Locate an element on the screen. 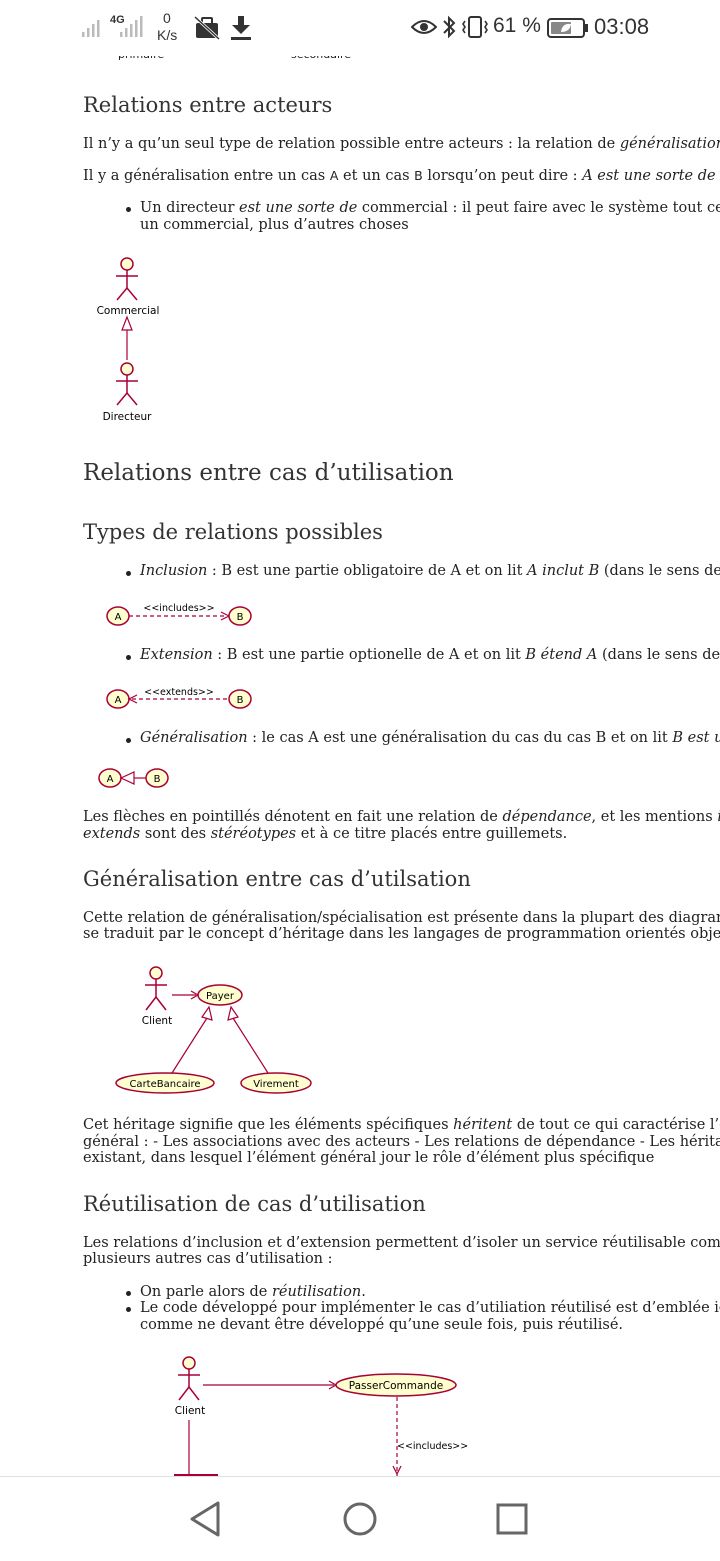 The height and width of the screenshot is (1561, 720). section-heading-generalisation-cas: Généralisation entre cas d’utilsation is located at coordinates (277, 879).